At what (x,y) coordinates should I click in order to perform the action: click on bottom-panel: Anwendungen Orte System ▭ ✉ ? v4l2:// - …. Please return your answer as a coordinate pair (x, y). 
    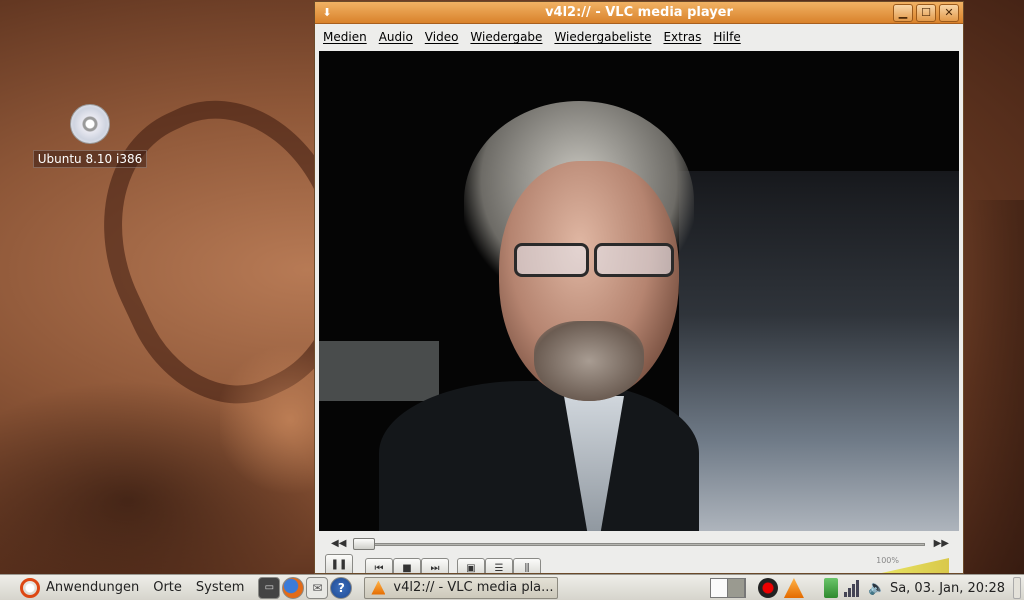
    Looking at the image, I should click on (512, 587).